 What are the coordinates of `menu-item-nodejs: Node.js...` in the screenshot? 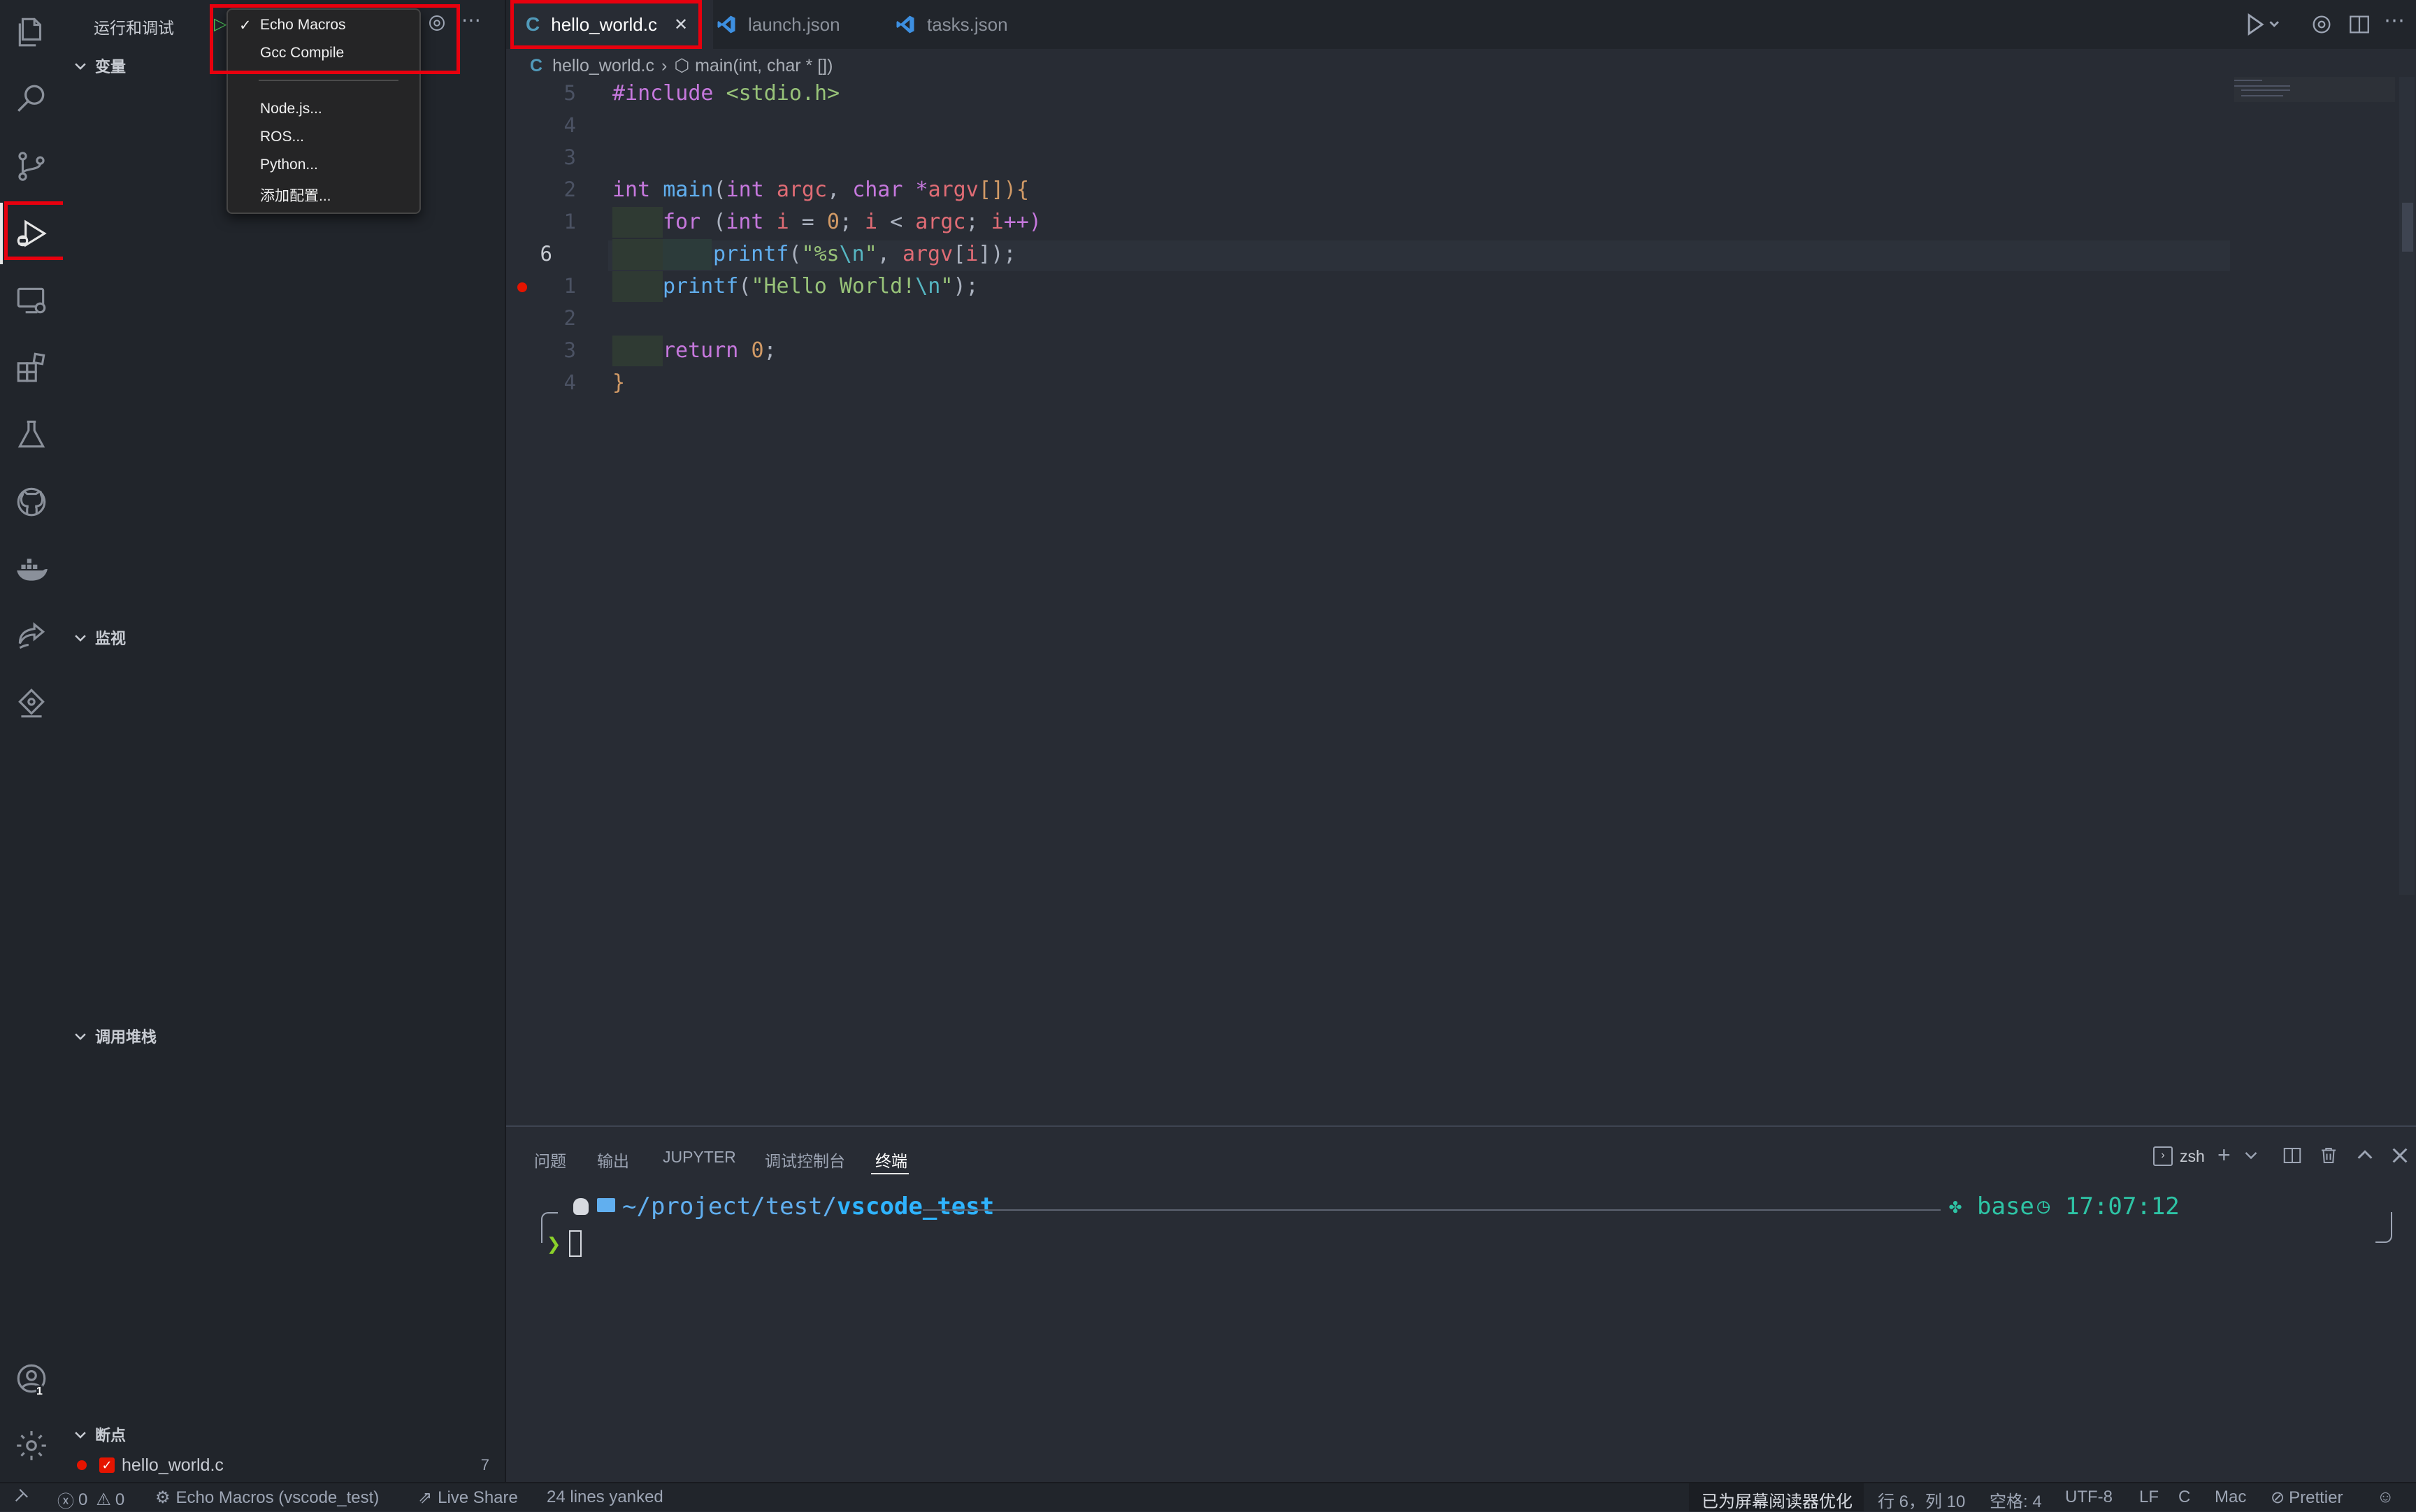 It's located at (291, 109).